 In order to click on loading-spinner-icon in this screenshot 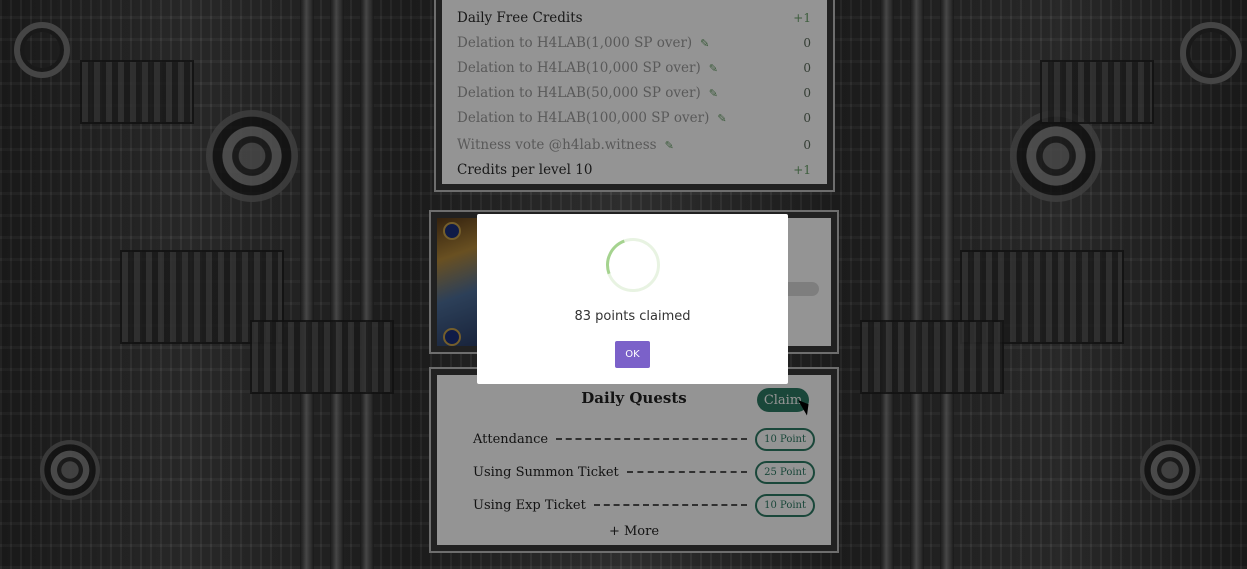, I will do `click(633, 265)`.